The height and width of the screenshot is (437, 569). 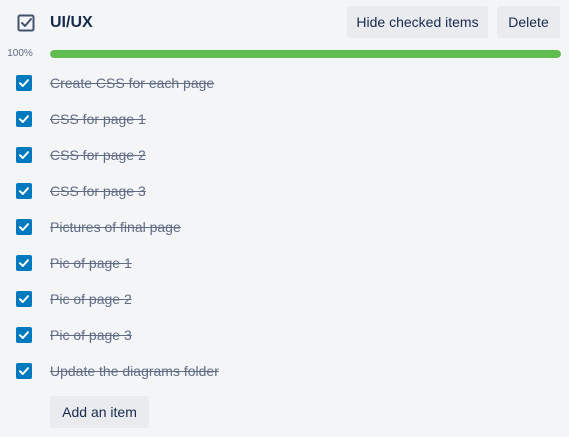 I want to click on item-label: Pic of page 2, so click(x=91, y=299).